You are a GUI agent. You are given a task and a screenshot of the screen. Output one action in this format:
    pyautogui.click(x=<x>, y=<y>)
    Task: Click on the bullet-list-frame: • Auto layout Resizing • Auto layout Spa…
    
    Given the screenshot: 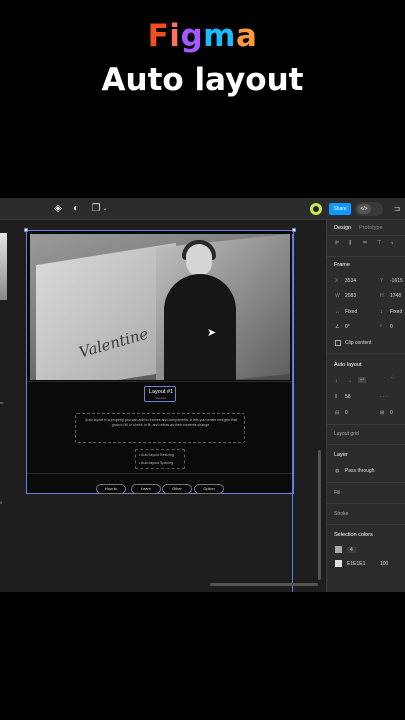 What is the action you would take?
    pyautogui.click(x=160, y=459)
    